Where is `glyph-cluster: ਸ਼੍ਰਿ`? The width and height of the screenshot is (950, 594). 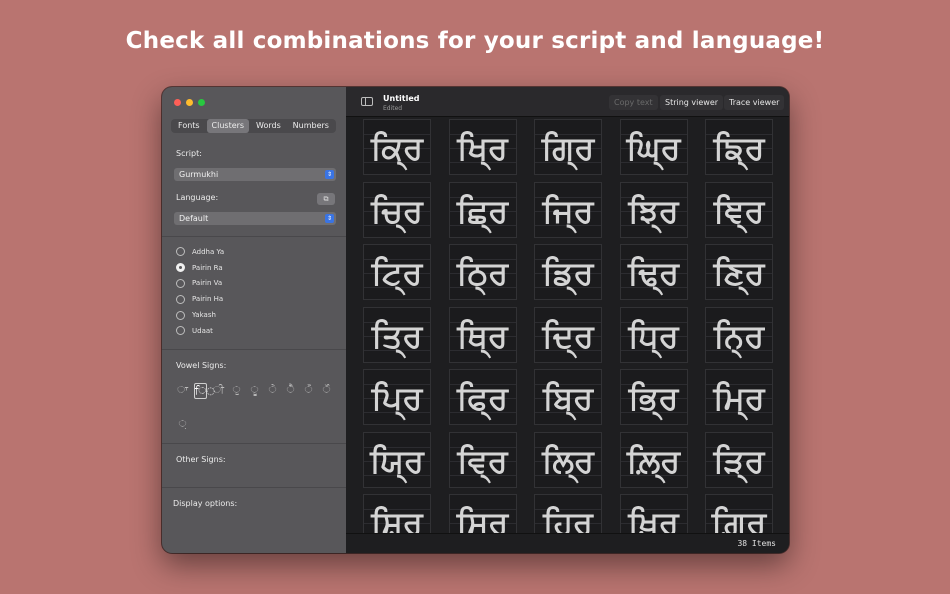
glyph-cluster: ਸ਼੍ਰਿ is located at coordinates (397, 518).